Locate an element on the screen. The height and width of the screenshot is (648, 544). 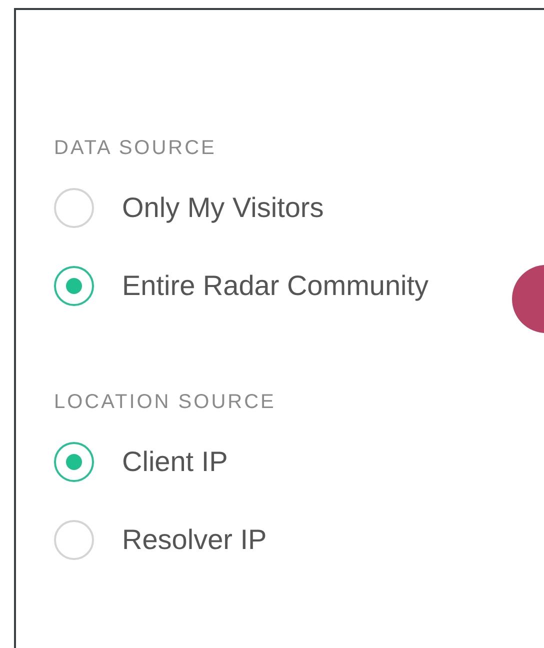
radio-option: Resolver IP is located at coordinates (299, 540).